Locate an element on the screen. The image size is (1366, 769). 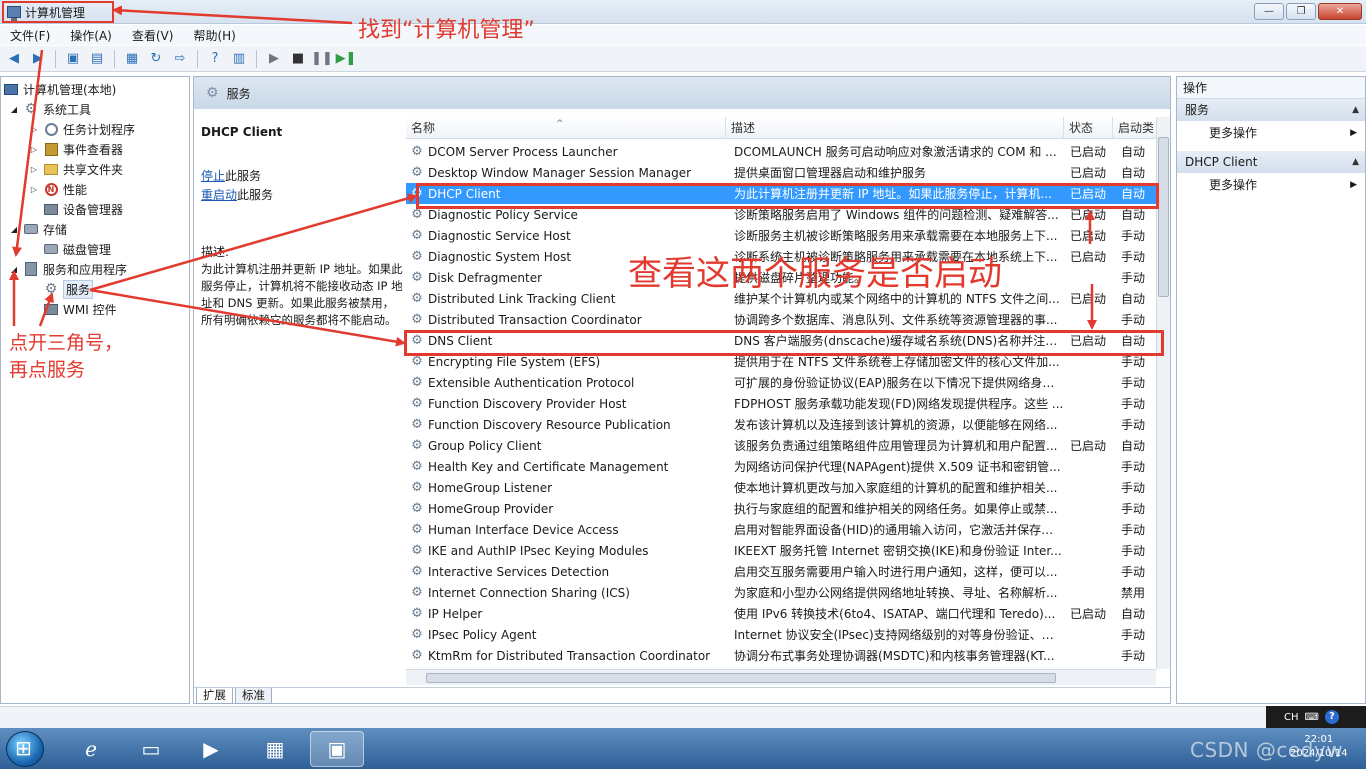
clock-icon is located at coordinates (51, 129).